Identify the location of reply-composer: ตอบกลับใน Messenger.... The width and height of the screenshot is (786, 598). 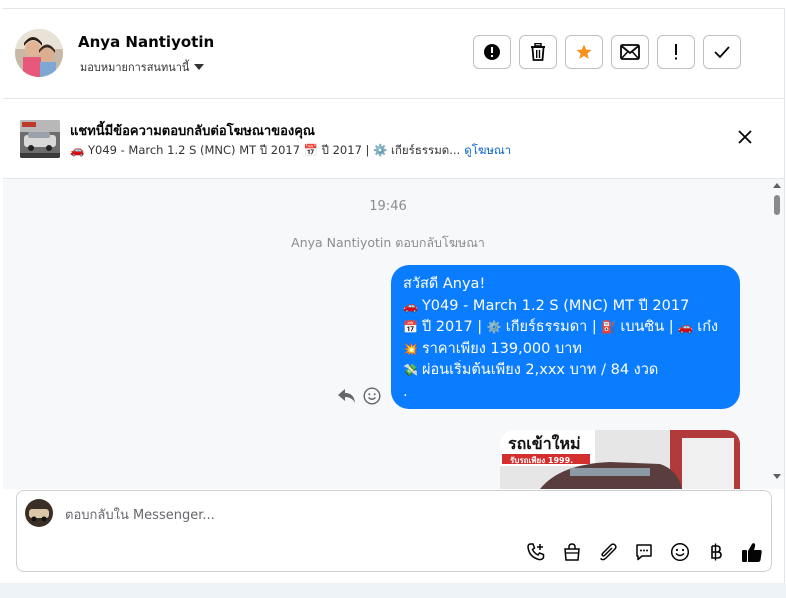
(394, 531).